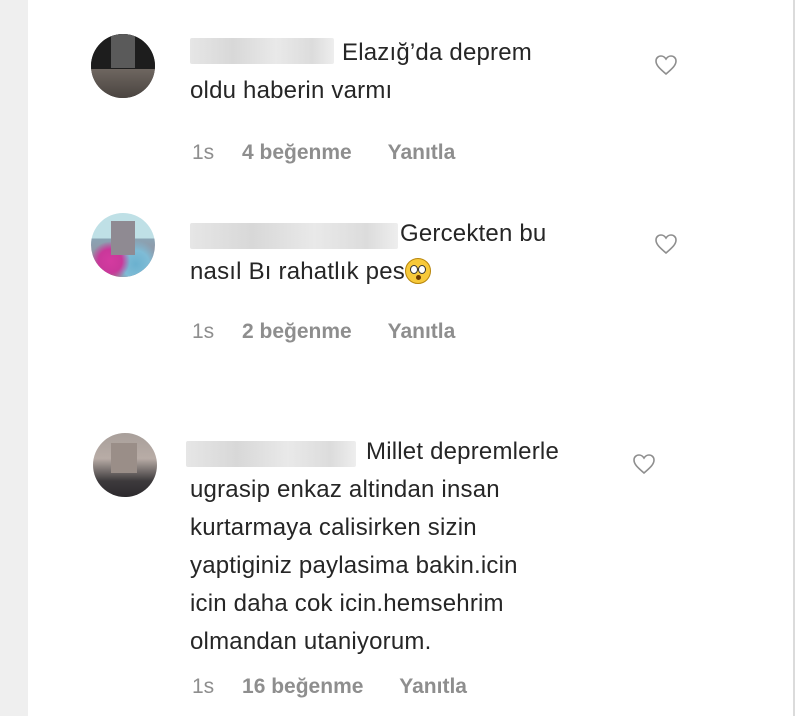  I want to click on left-panel-strip, so click(14, 358).